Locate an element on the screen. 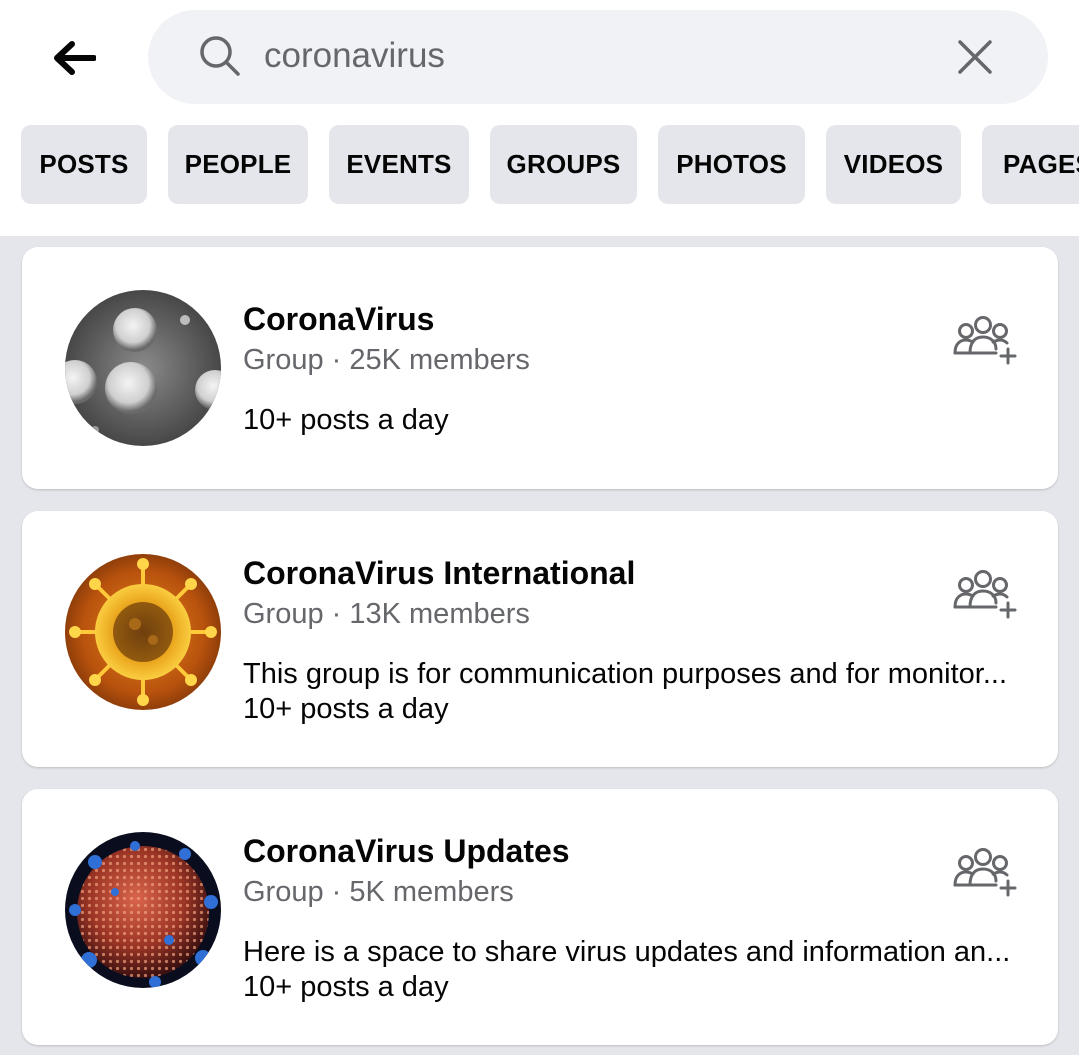 Image resolution: width=1079 pixels, height=1055 pixels. tab-people: PEOPLE is located at coordinates (238, 164).